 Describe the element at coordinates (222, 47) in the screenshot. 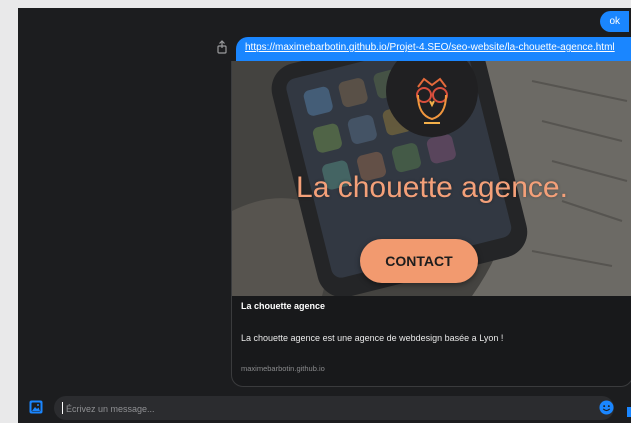

I see `share-icon` at that location.